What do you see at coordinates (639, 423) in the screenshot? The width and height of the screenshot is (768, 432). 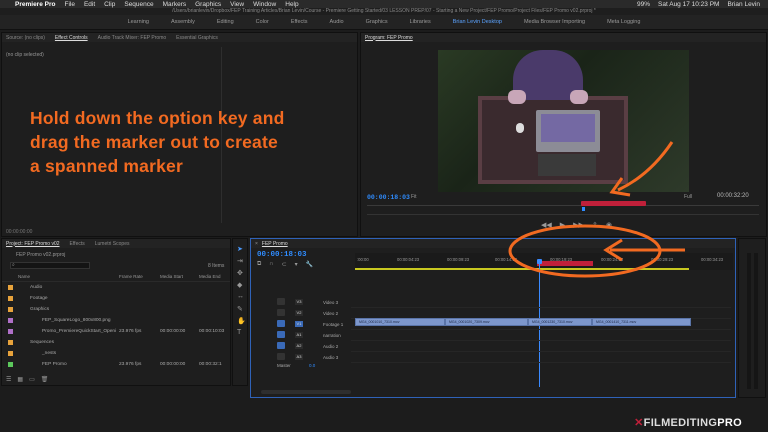 I see `brand-x-icon: ✕` at bounding box center [639, 423].